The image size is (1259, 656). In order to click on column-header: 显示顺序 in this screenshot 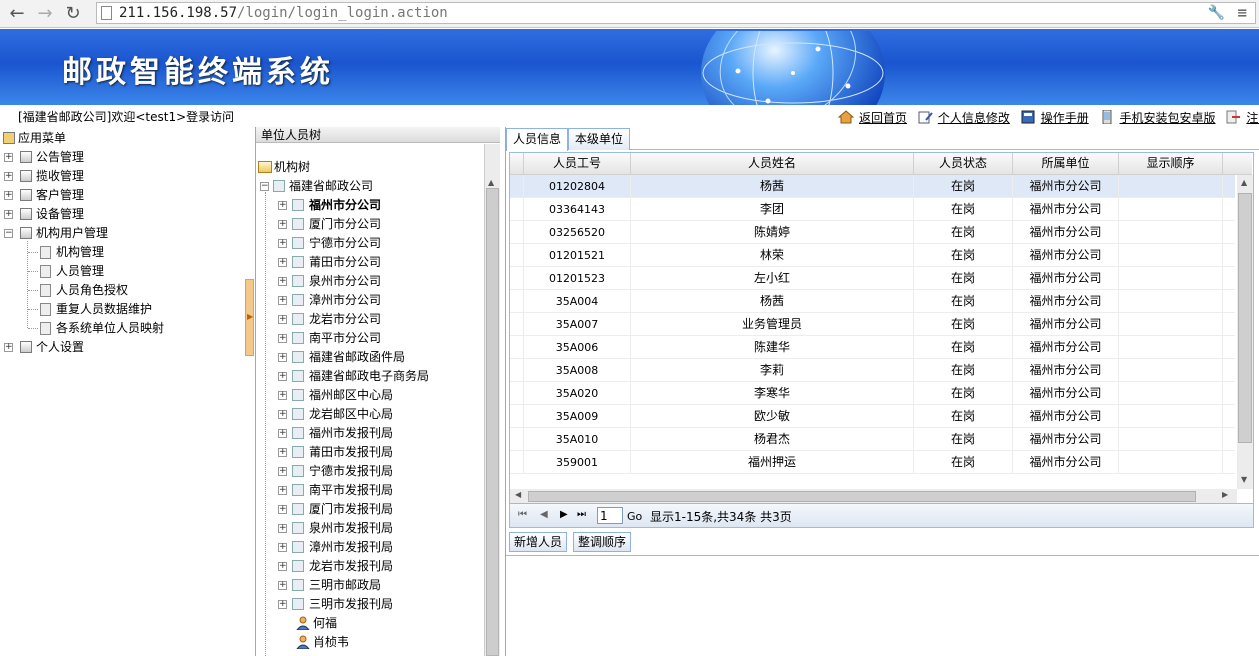, I will do `click(1171, 163)`.